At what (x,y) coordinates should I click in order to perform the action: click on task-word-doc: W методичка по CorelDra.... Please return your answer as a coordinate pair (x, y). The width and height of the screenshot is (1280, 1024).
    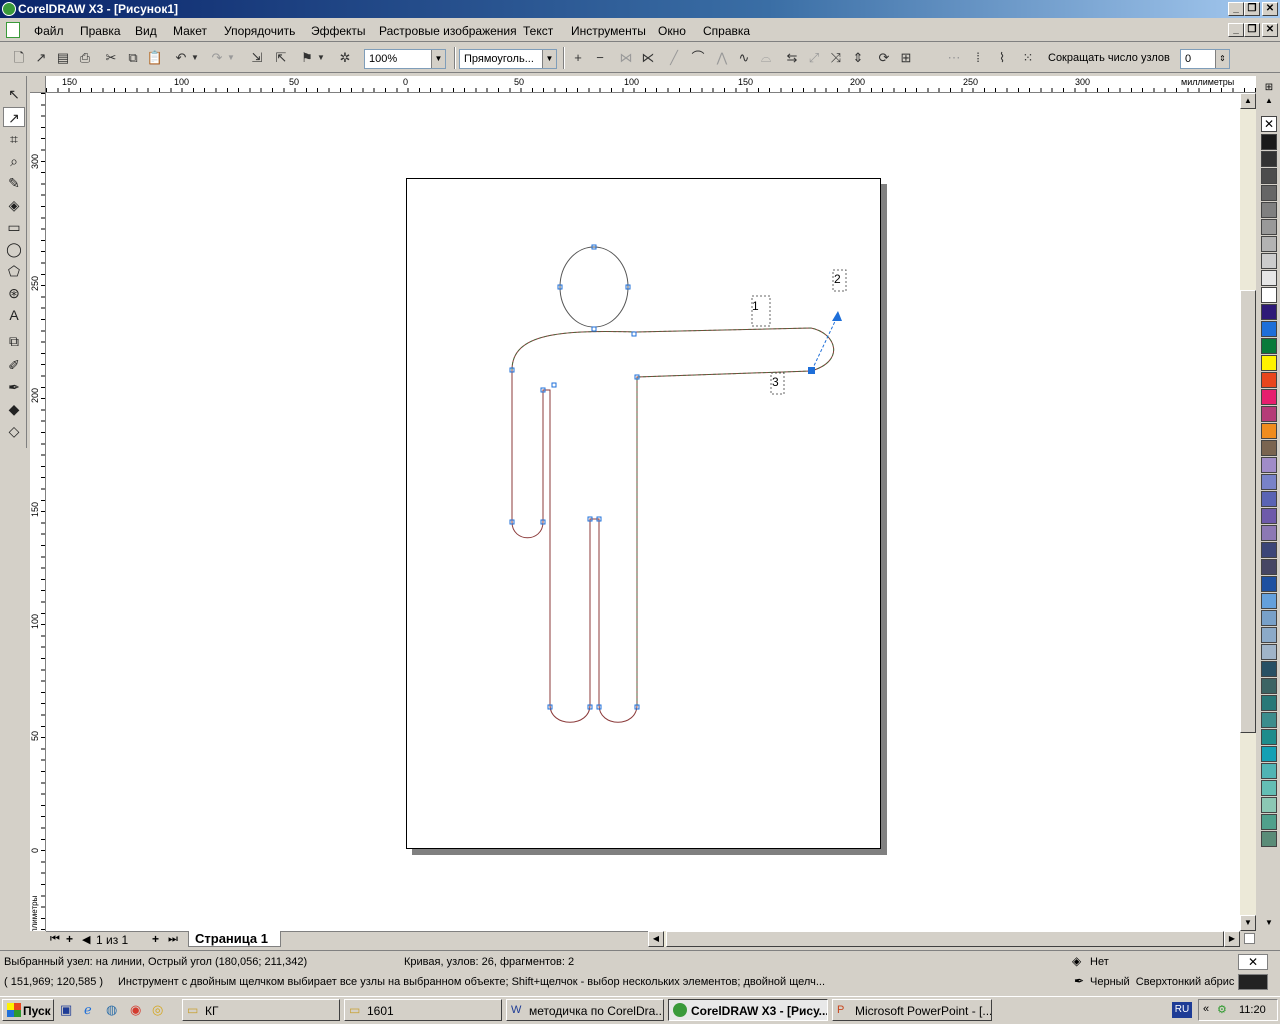
    Looking at the image, I should click on (585, 1010).